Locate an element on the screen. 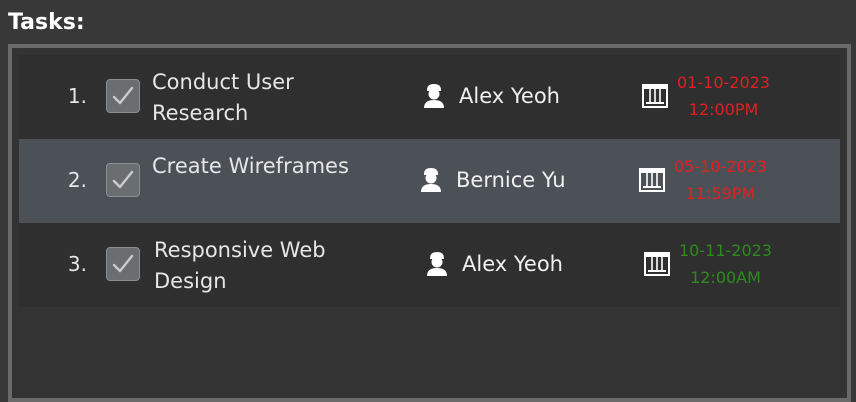  due-datetime: 01-10-2023 12:00PM is located at coordinates (723, 96).